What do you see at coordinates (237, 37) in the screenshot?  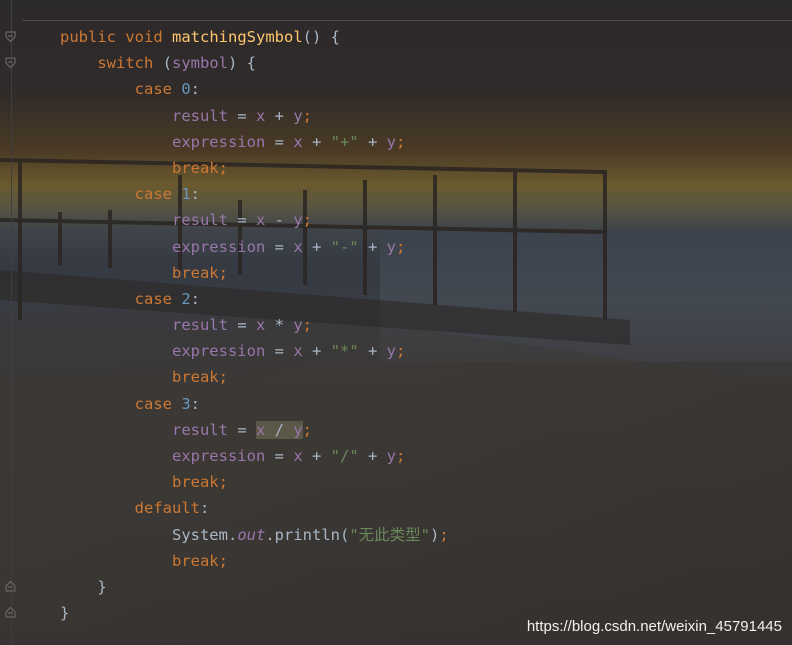 I see `code-token: matchingSymbol` at bounding box center [237, 37].